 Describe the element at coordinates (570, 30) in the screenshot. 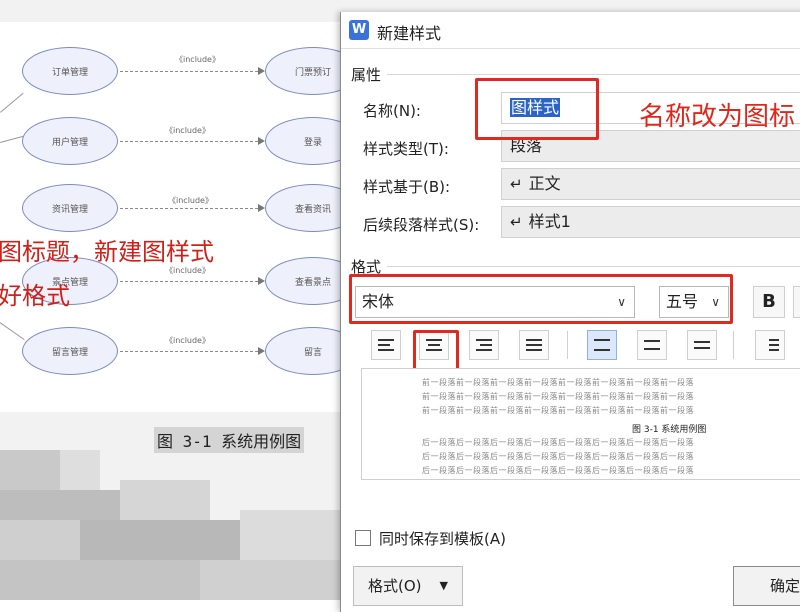

I see `dialog-titlebar: W 新建样式` at that location.